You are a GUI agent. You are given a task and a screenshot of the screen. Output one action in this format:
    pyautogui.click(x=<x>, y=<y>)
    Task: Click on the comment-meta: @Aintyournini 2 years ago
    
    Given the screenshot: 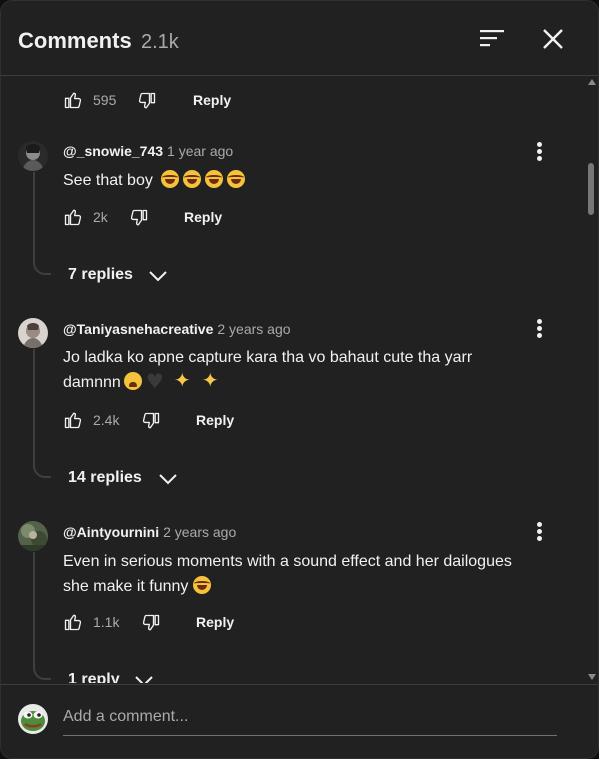 What is the action you would take?
    pyautogui.click(x=149, y=532)
    